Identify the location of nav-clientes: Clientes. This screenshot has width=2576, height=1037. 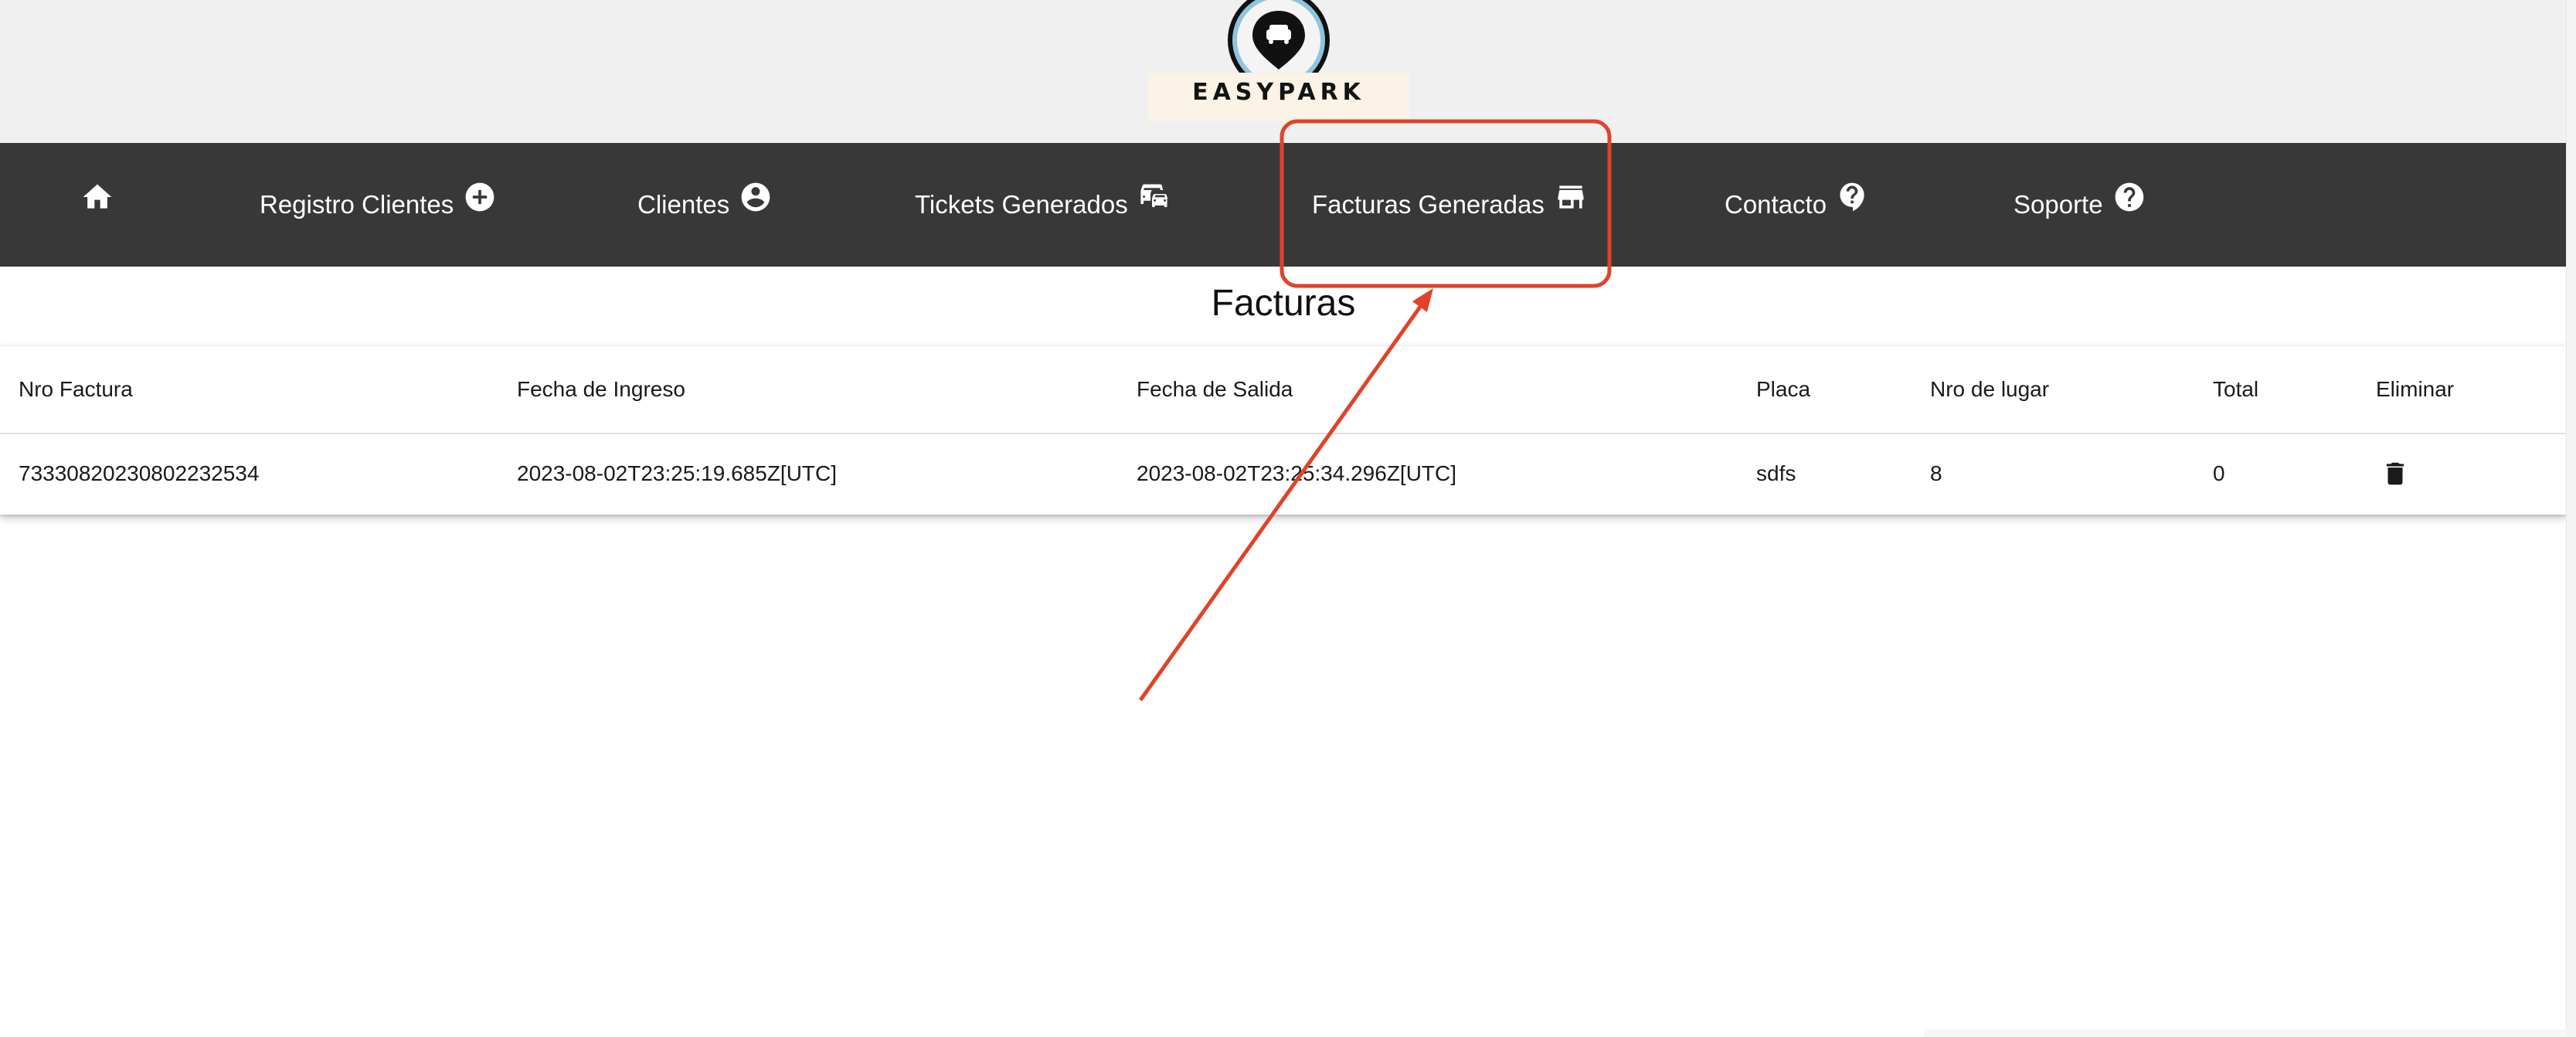
(705, 205).